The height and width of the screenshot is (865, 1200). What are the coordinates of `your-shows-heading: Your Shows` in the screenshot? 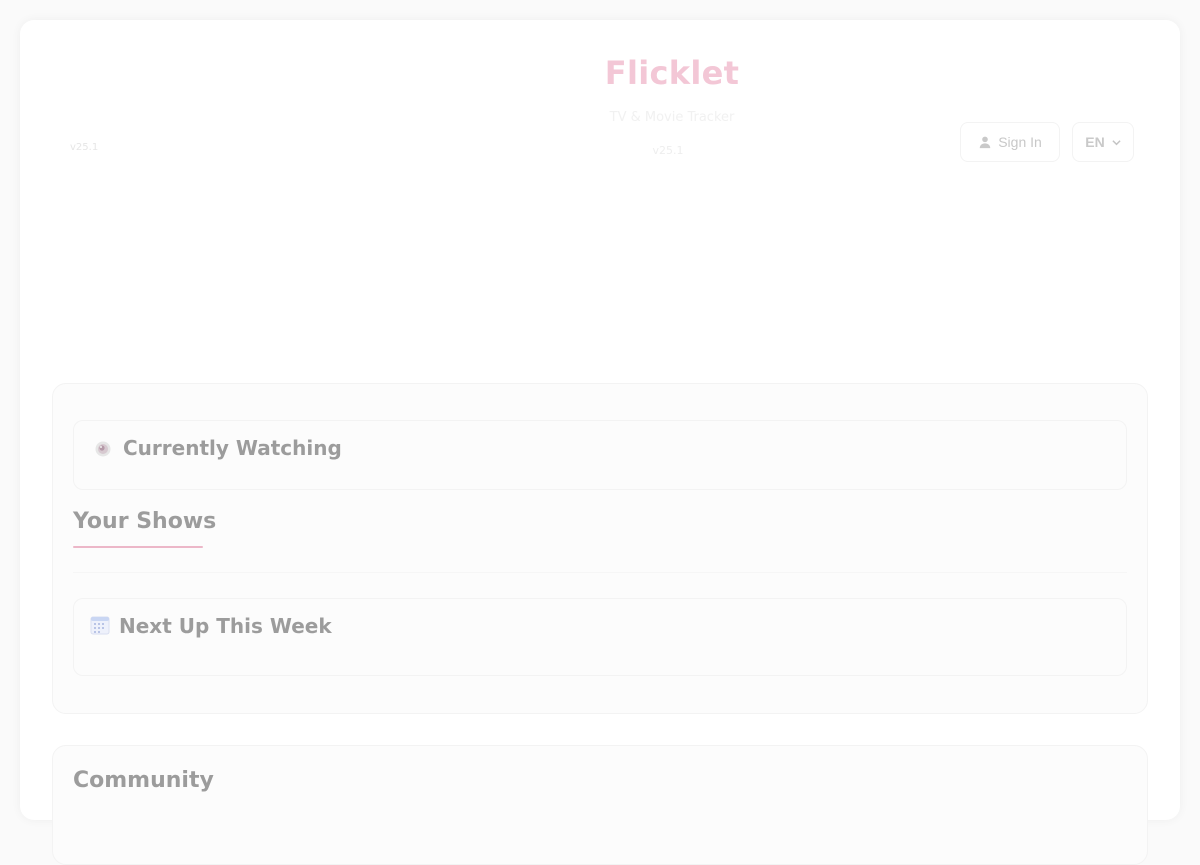 It's located at (145, 521).